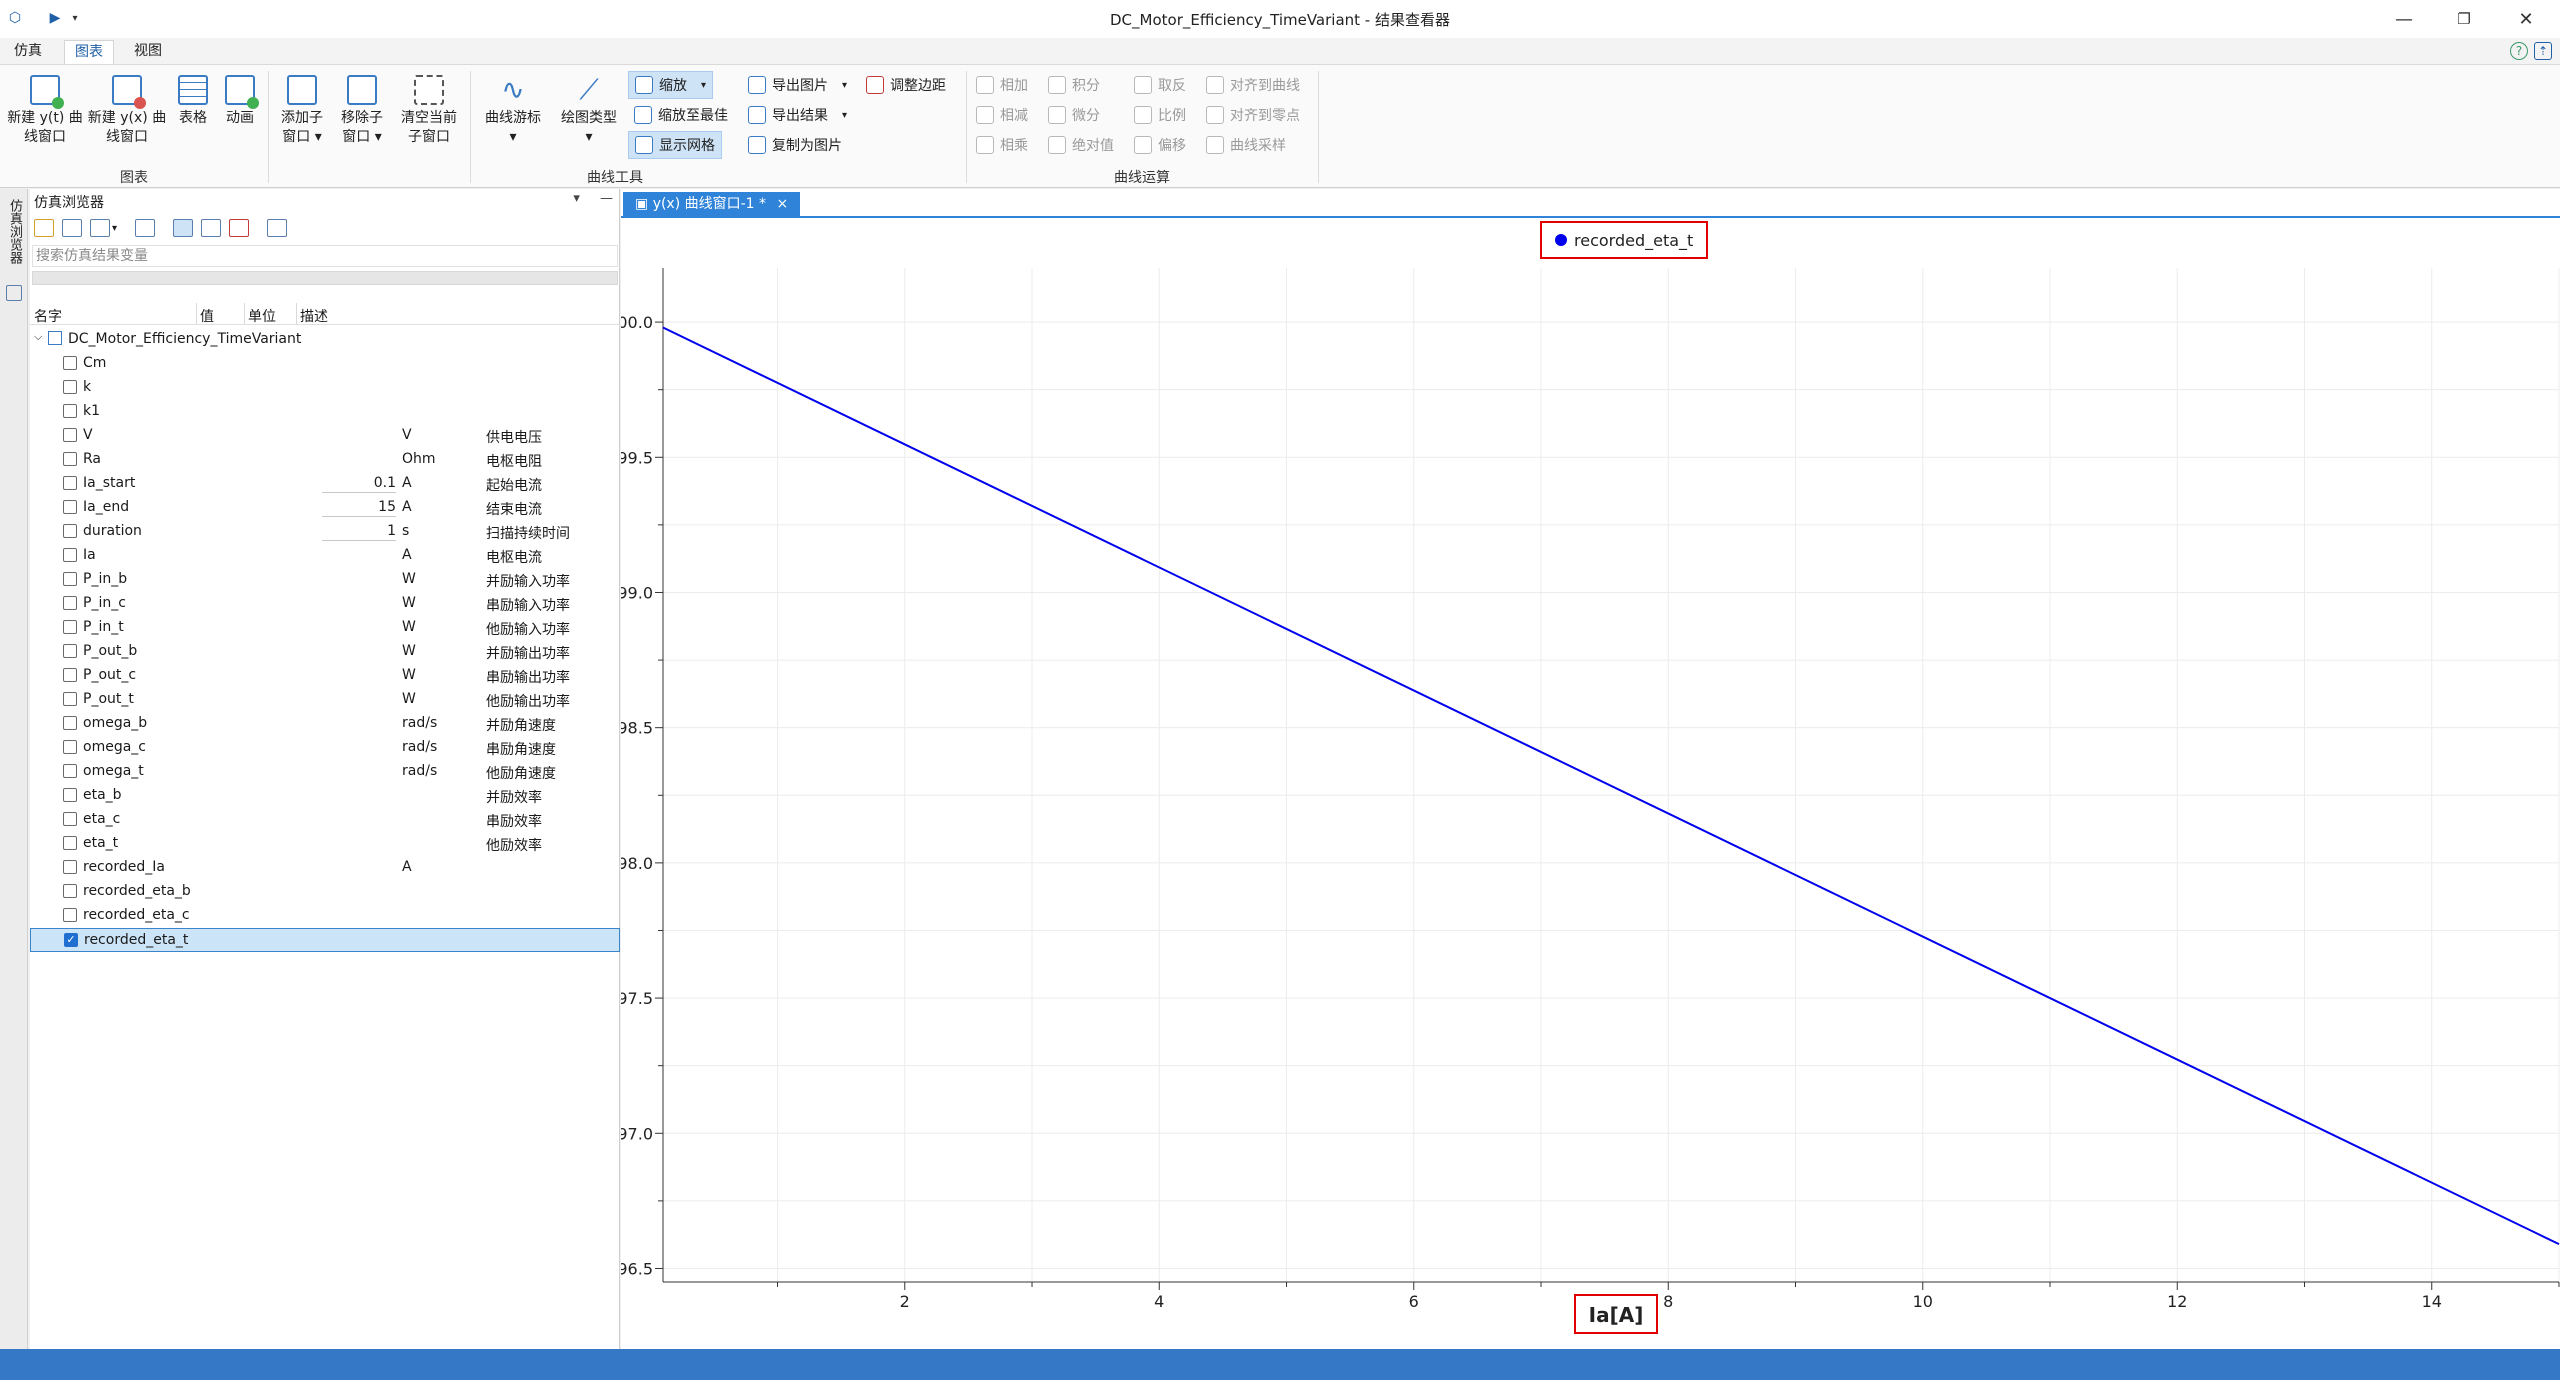 The height and width of the screenshot is (1380, 2560). What do you see at coordinates (277, 228) in the screenshot?
I see `collapse-icon` at bounding box center [277, 228].